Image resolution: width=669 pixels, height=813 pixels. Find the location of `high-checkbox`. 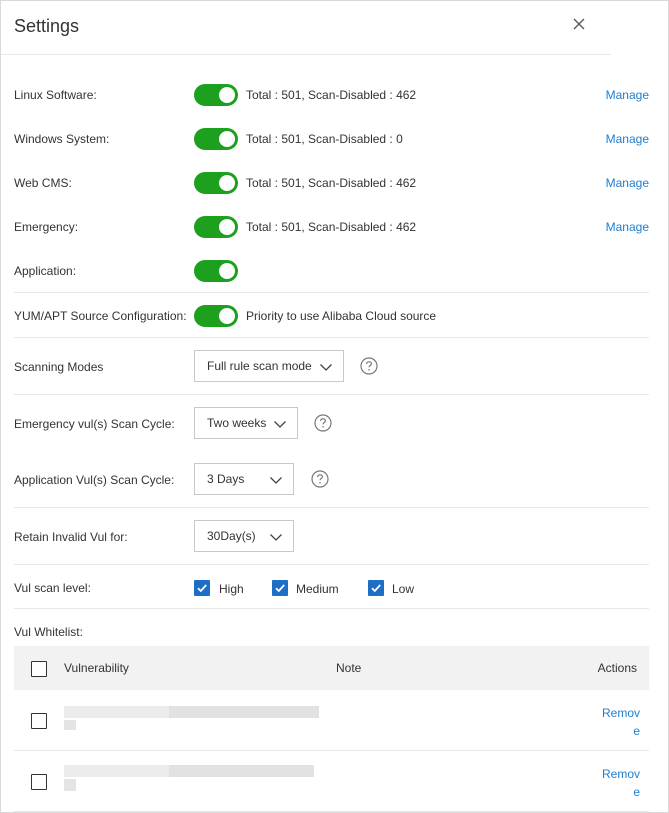

high-checkbox is located at coordinates (202, 588).